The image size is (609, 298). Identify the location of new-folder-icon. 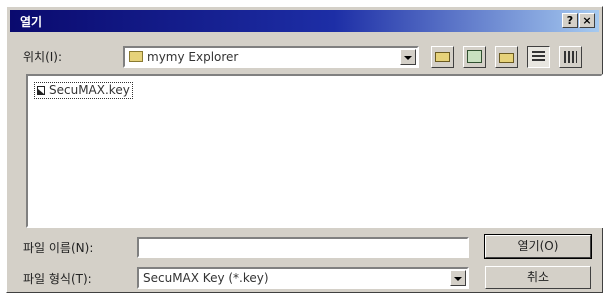
(506, 58).